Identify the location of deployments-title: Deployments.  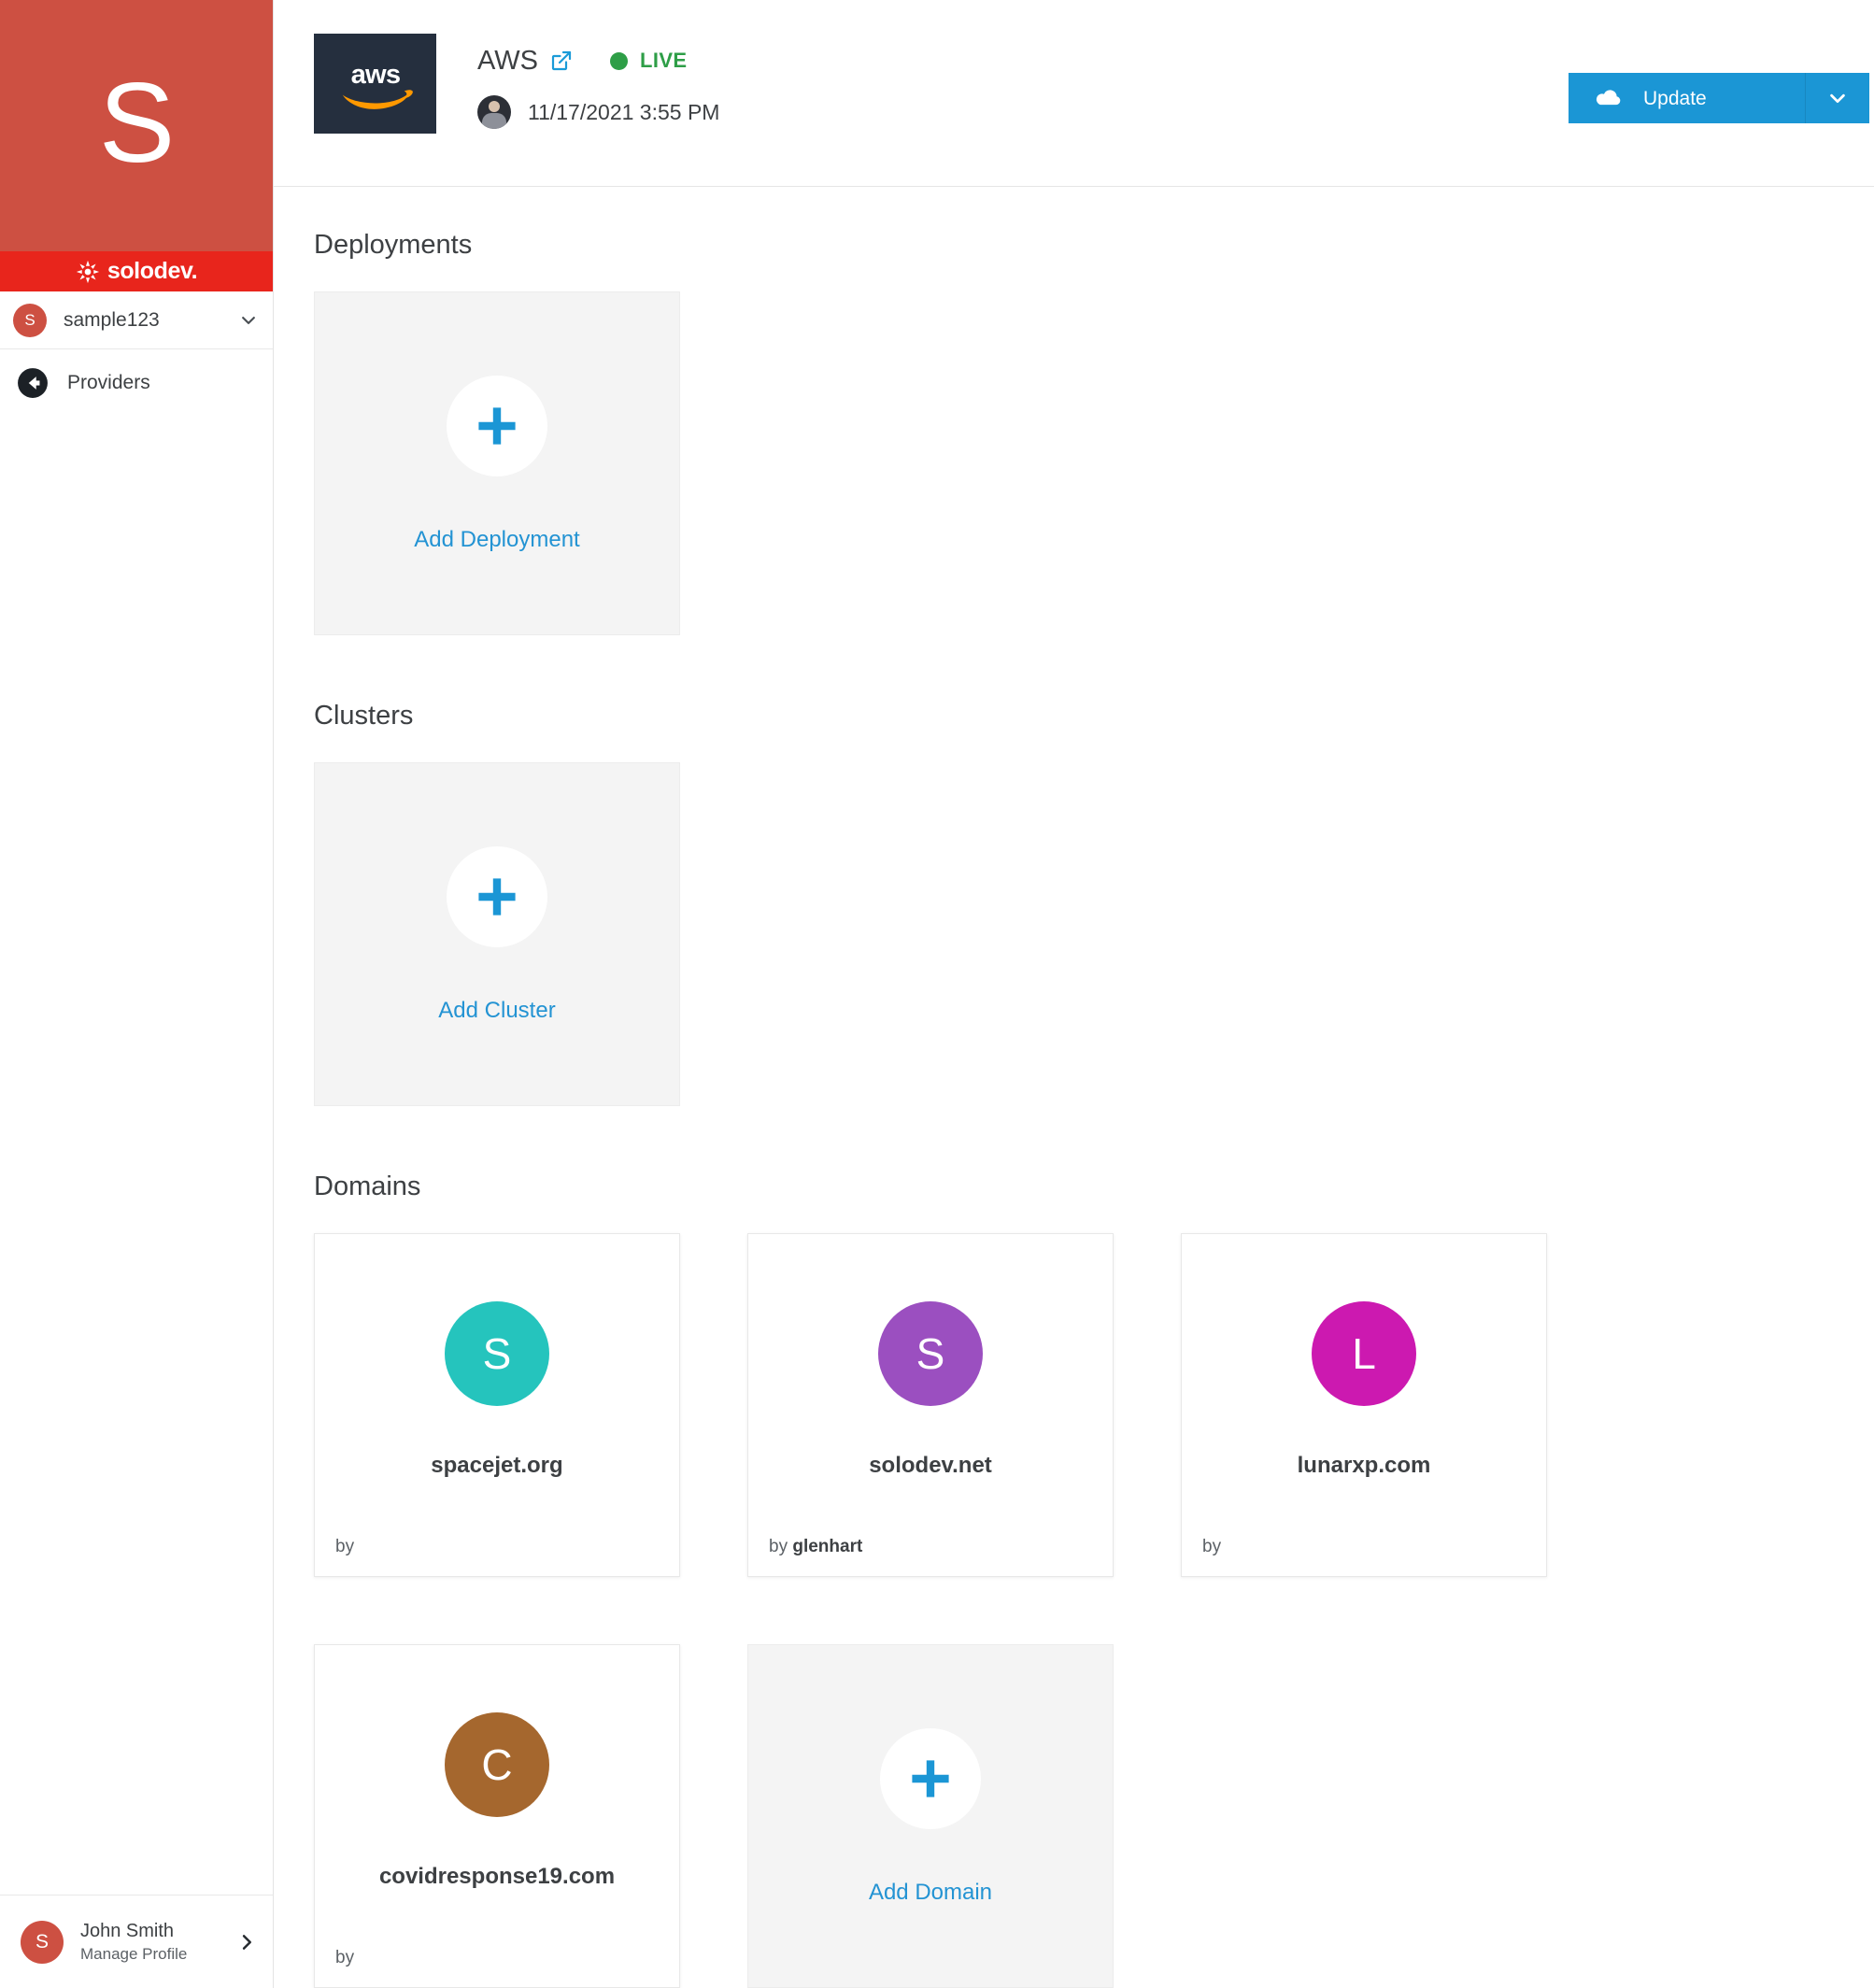
(394, 245).